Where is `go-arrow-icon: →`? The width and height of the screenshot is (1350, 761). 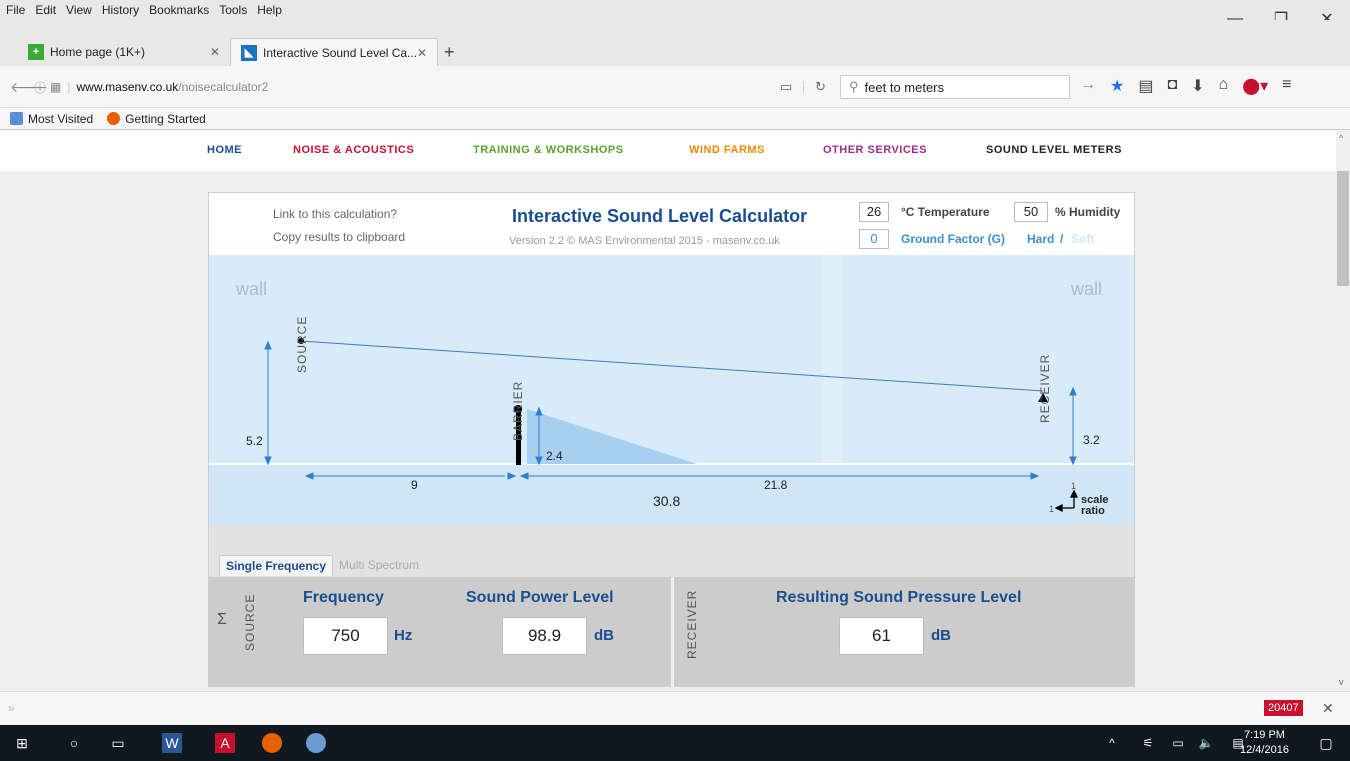
go-arrow-icon: → is located at coordinates (1088, 86).